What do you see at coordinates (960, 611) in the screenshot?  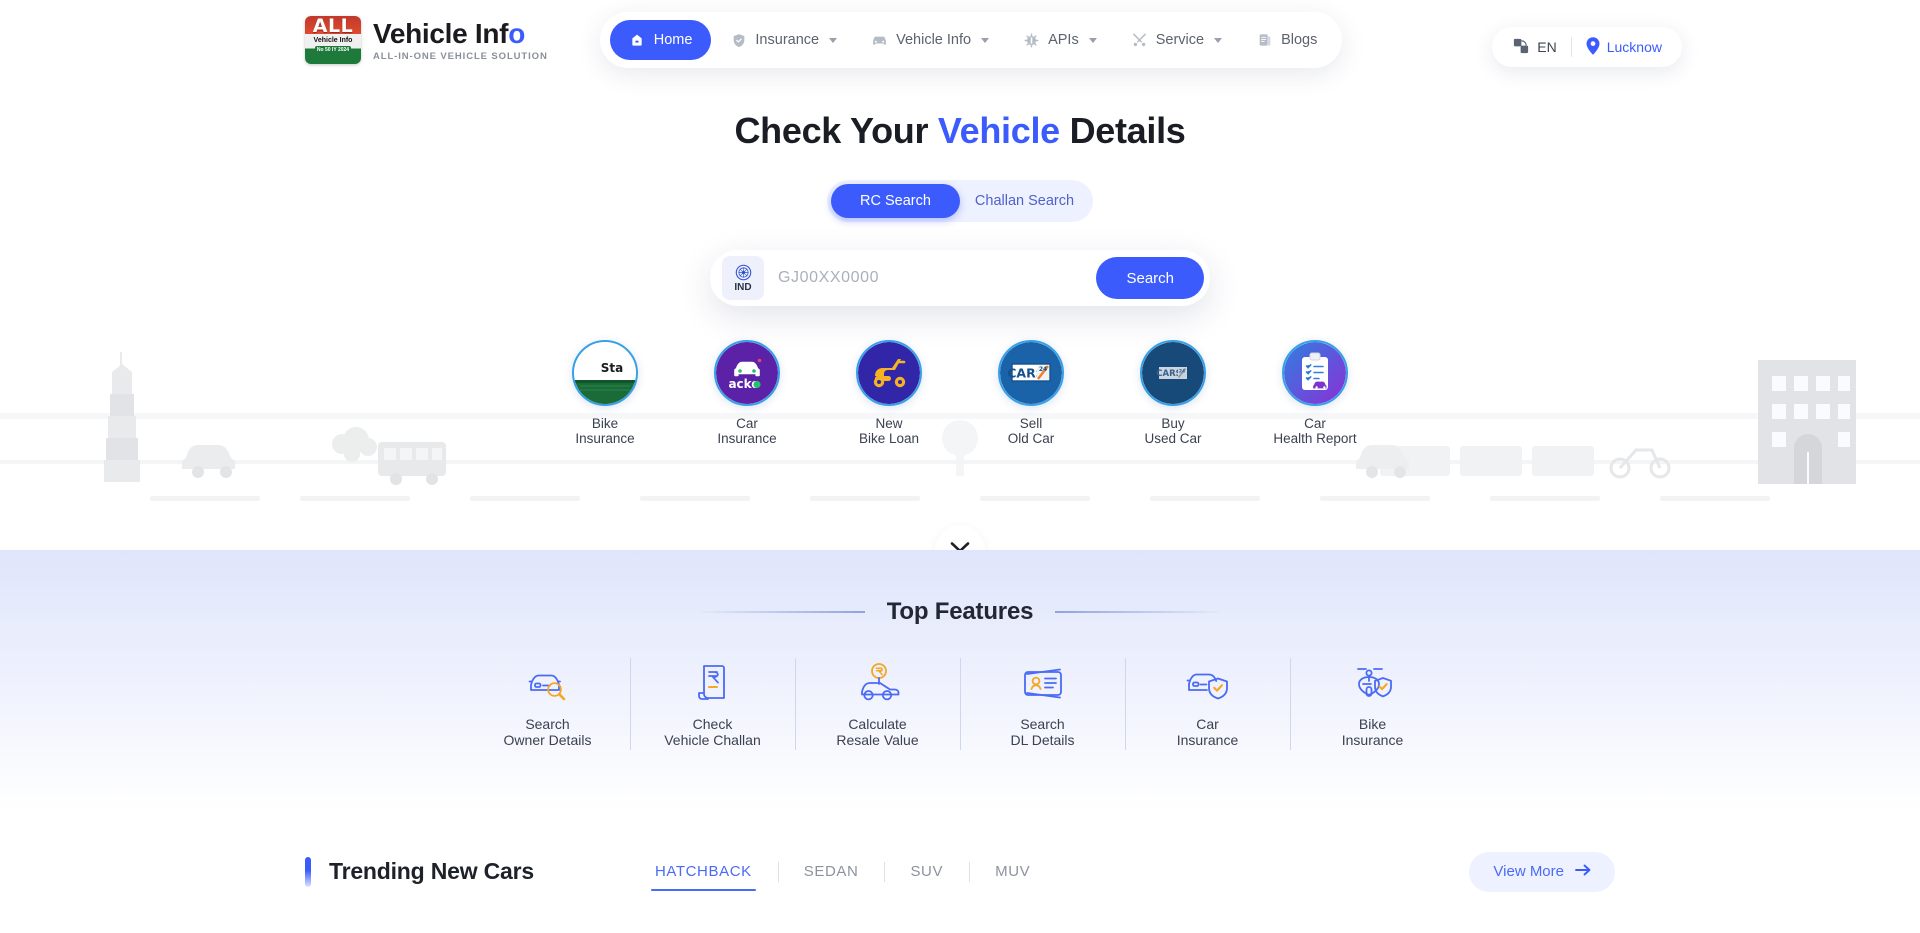 I see `features-title: Top Features` at bounding box center [960, 611].